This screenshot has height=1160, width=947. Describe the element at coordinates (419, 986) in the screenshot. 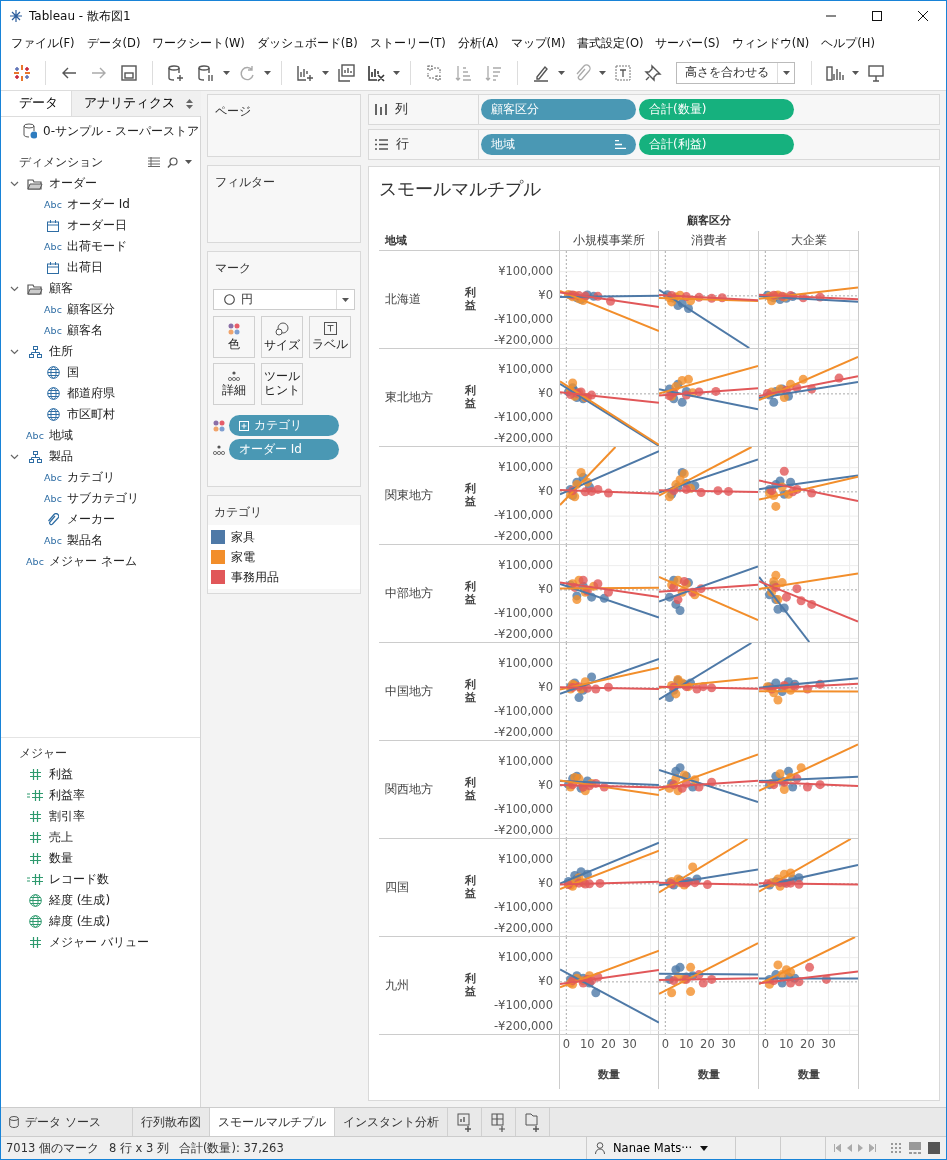

I see `region-label: 九州` at that location.